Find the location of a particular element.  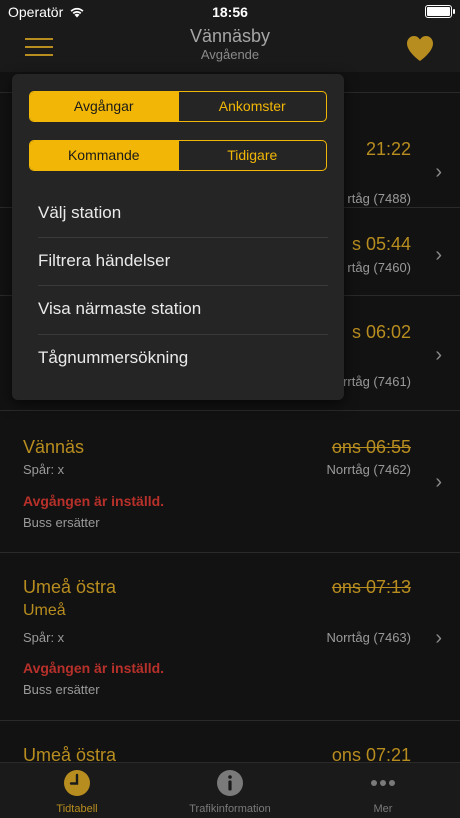

tab-traffic-info: Trafikinformation is located at coordinates (230, 792).